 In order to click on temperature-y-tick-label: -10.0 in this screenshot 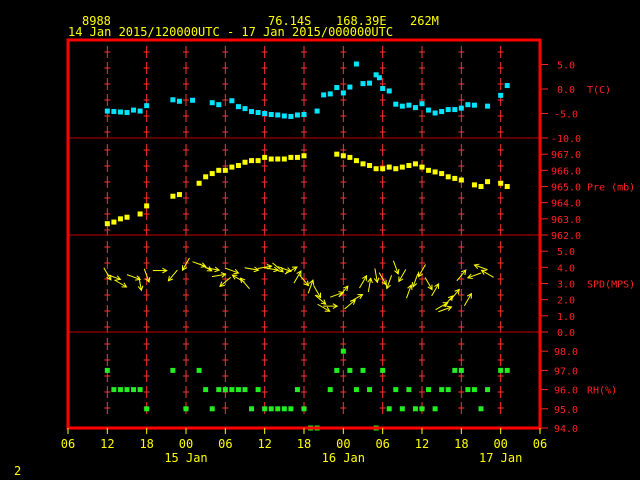, I will do `click(566, 139)`.